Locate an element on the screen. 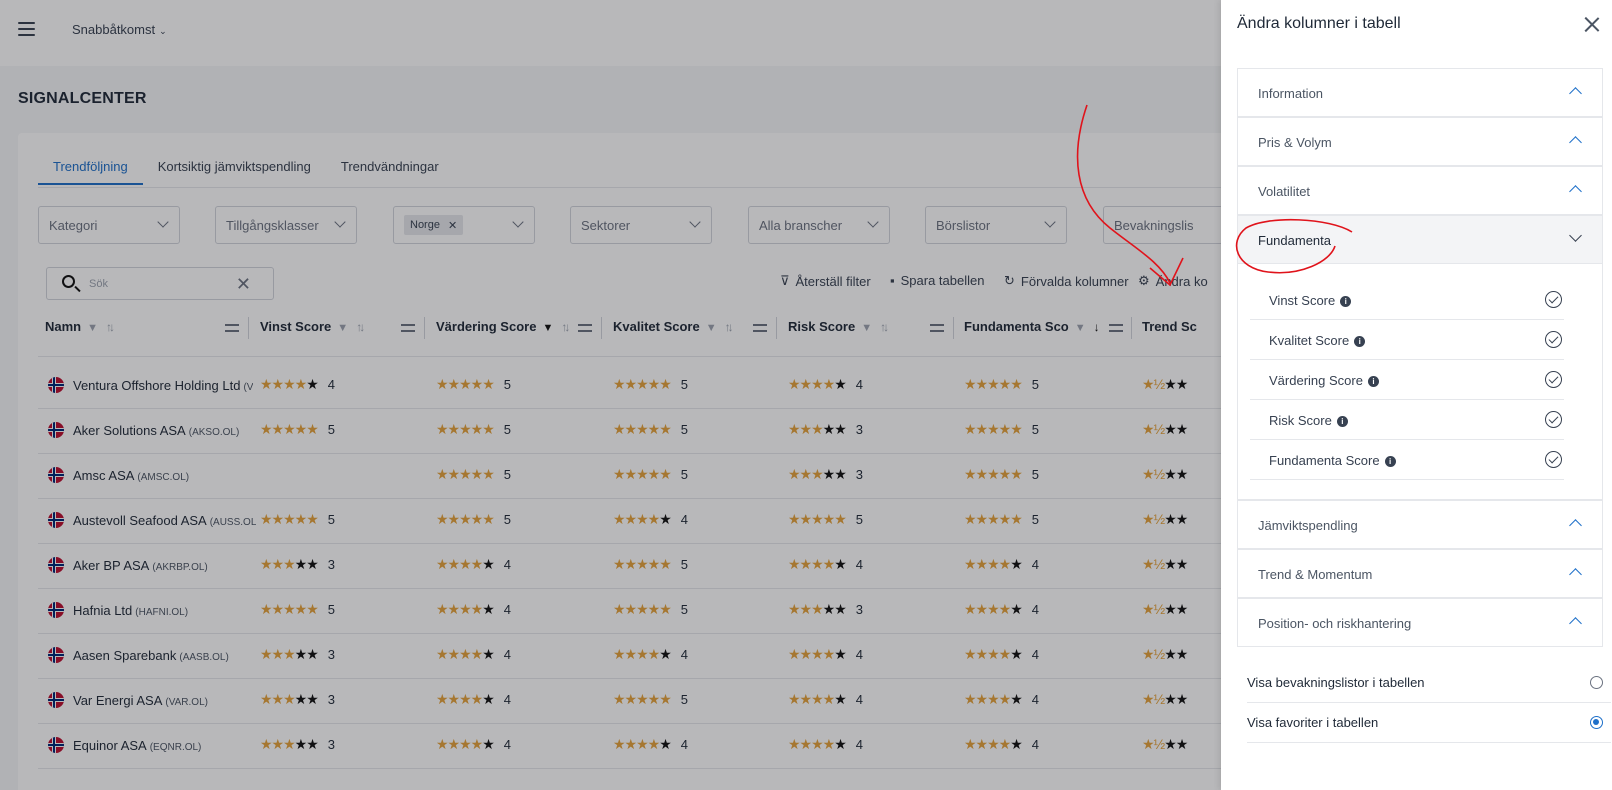 The width and height of the screenshot is (1612, 790). section-volatilitet: Volatilitet is located at coordinates (1420, 190).